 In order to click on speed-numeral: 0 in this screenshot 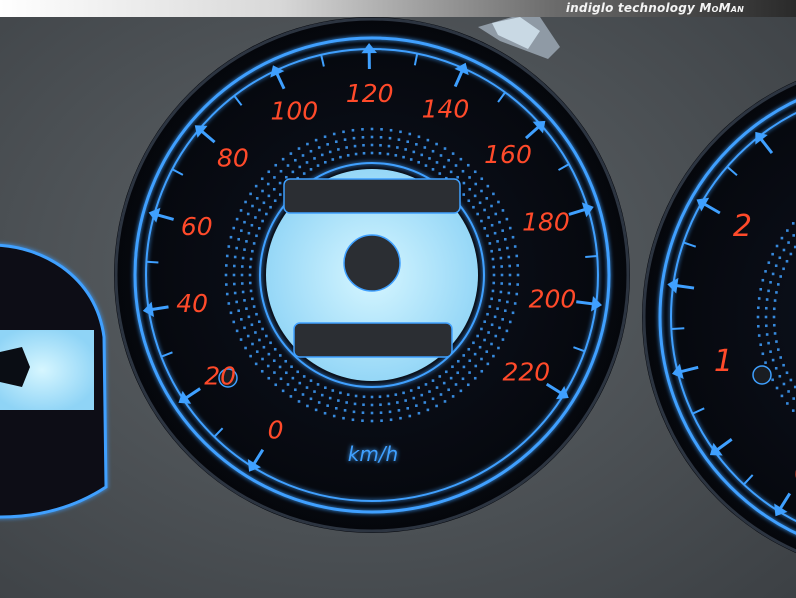, I will do `click(276, 429)`.